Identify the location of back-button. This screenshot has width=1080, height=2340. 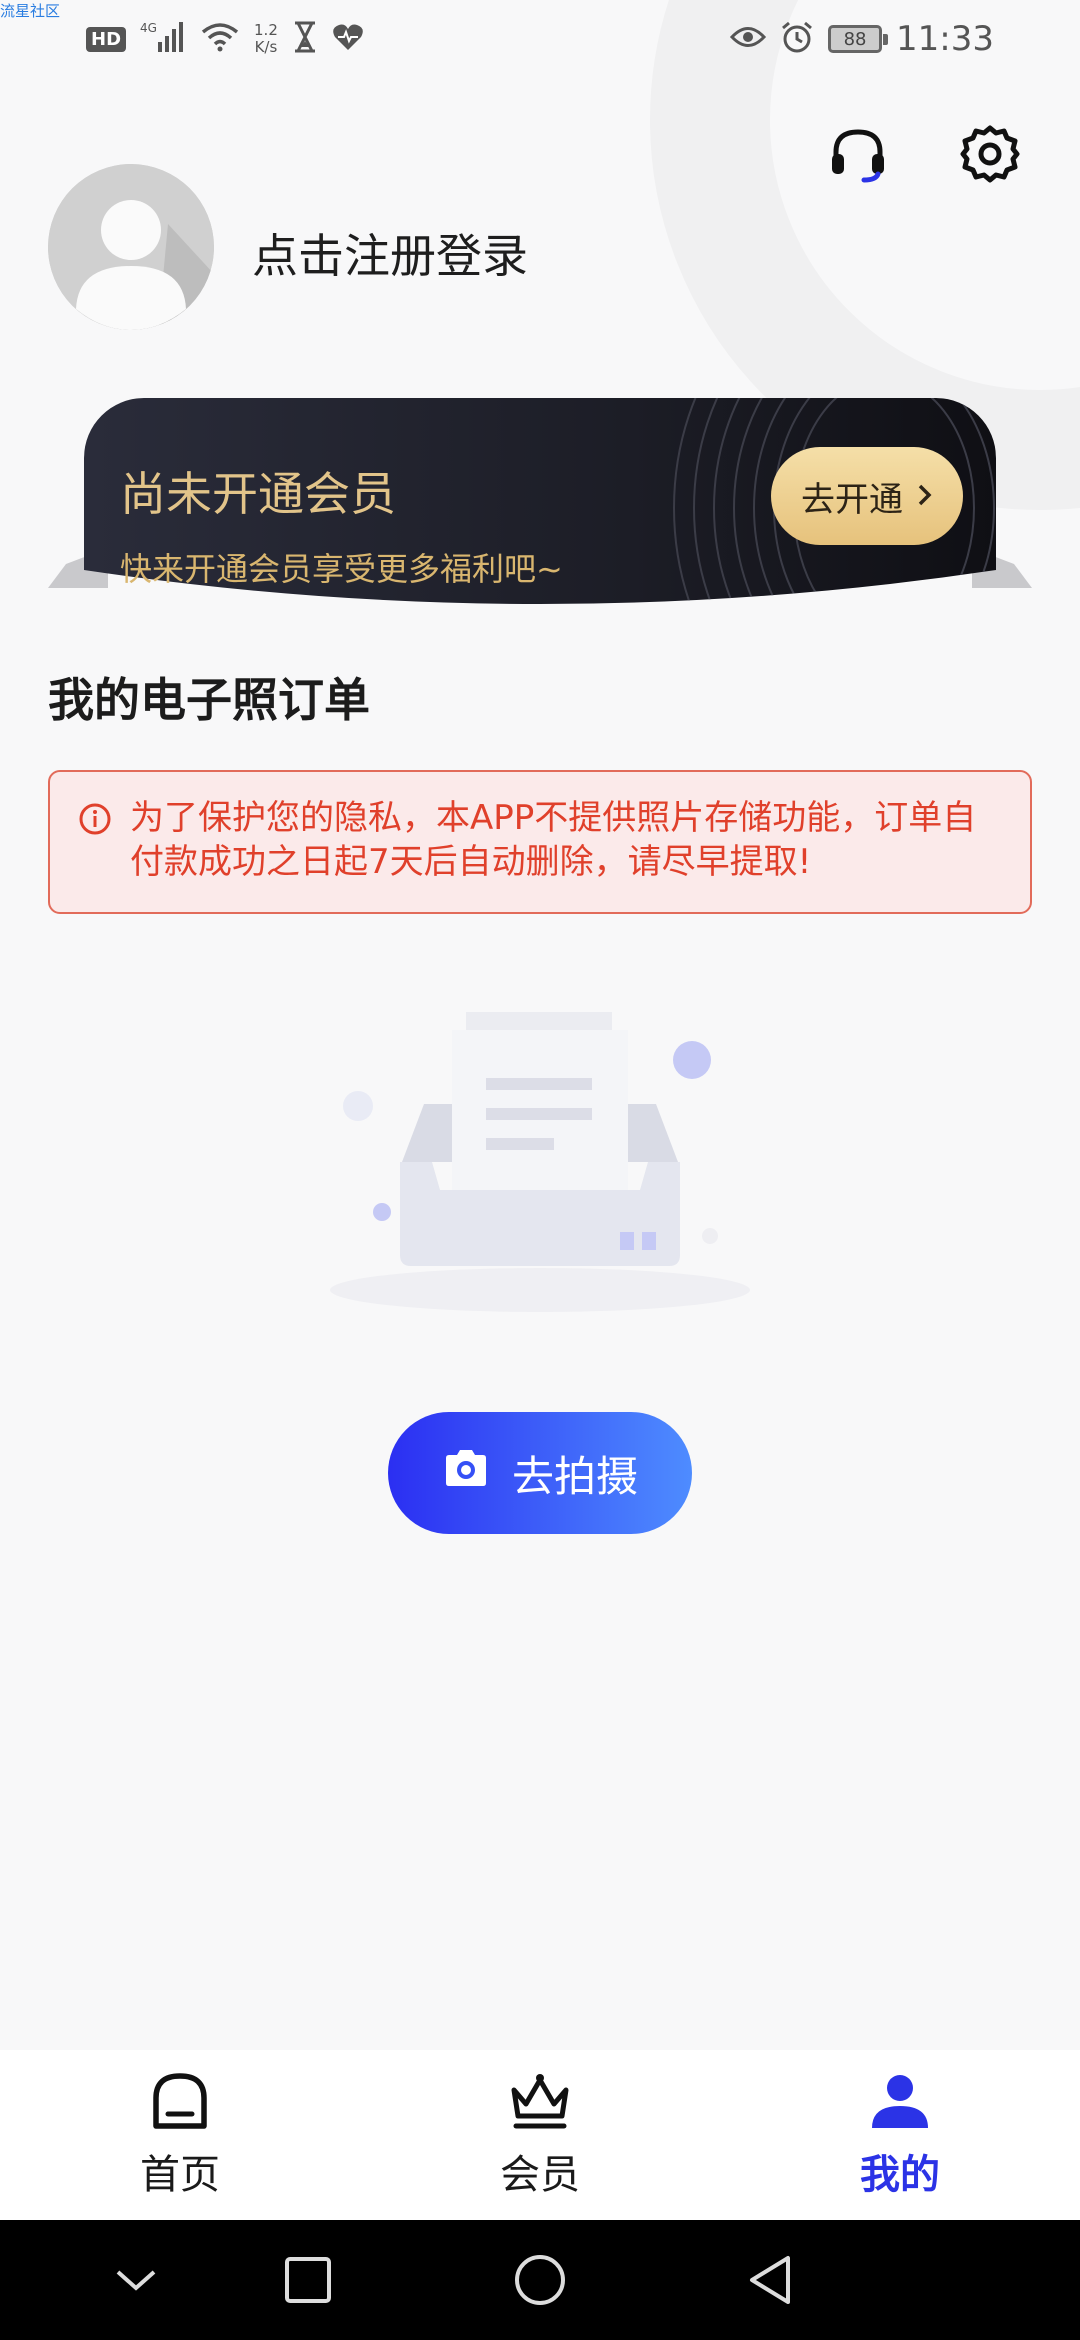
(772, 2280).